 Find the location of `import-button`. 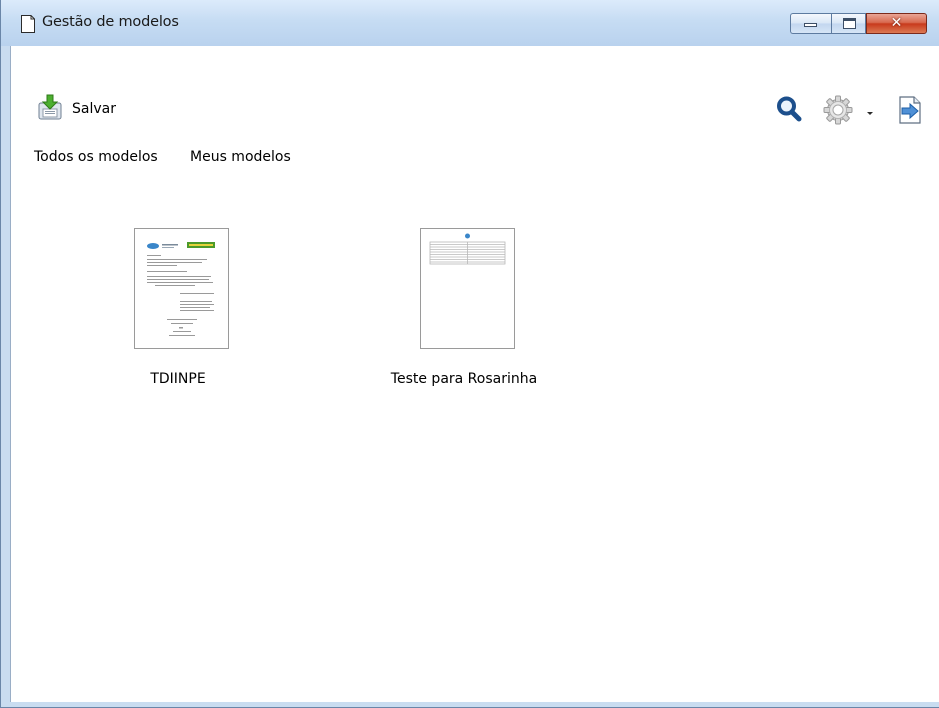

import-button is located at coordinates (910, 110).